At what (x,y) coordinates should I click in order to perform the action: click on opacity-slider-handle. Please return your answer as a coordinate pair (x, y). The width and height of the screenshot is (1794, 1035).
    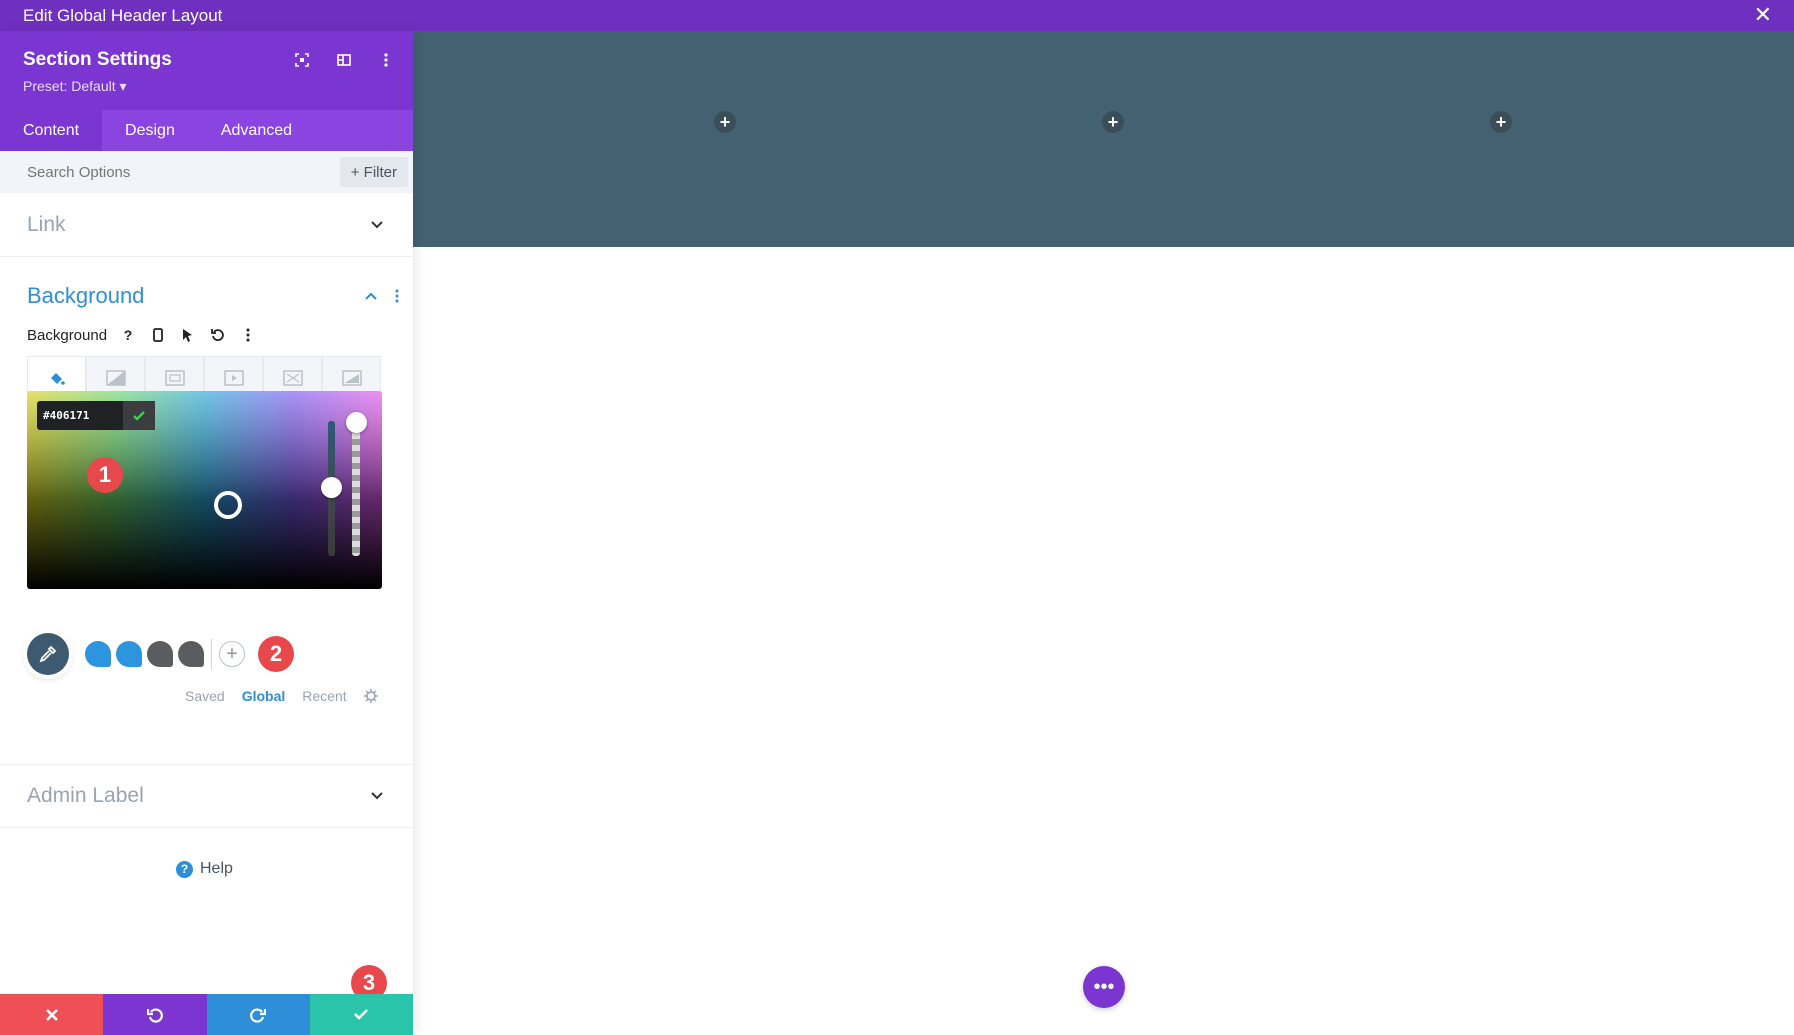
    Looking at the image, I should click on (356, 422).